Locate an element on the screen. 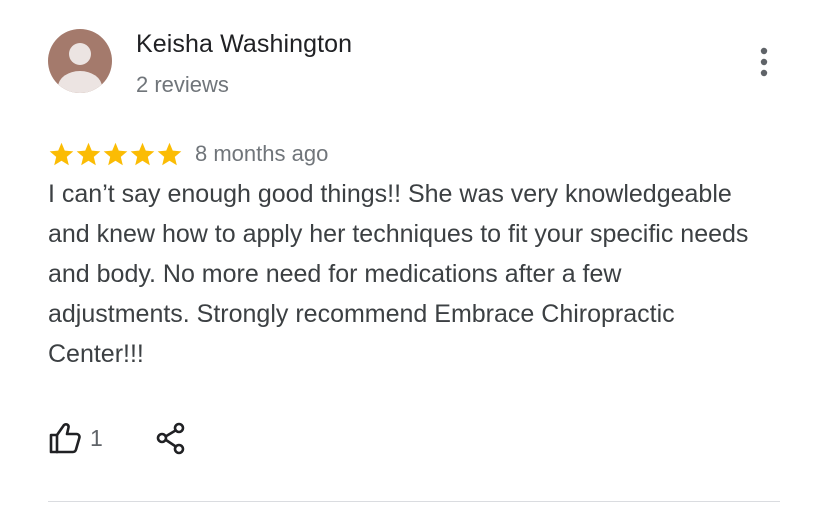 Image resolution: width=828 pixels, height=510 pixels. like-button: 1 is located at coordinates (75, 438).